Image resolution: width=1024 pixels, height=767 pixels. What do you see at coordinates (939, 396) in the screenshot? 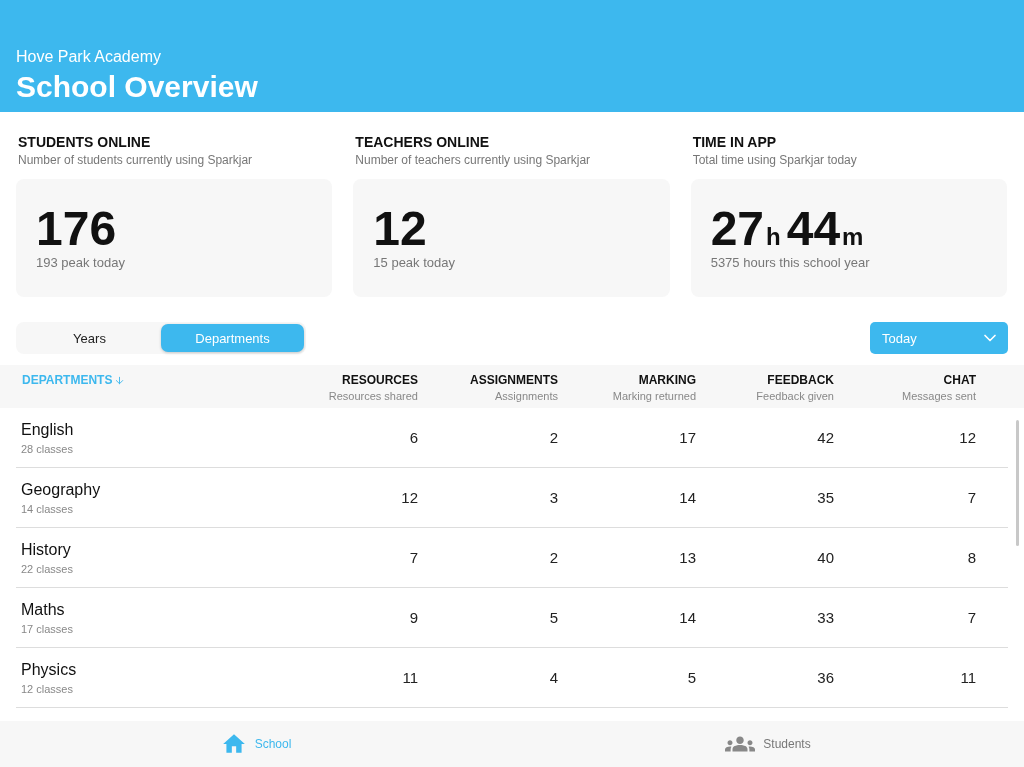
I see `column-caption: Messages sent` at bounding box center [939, 396].